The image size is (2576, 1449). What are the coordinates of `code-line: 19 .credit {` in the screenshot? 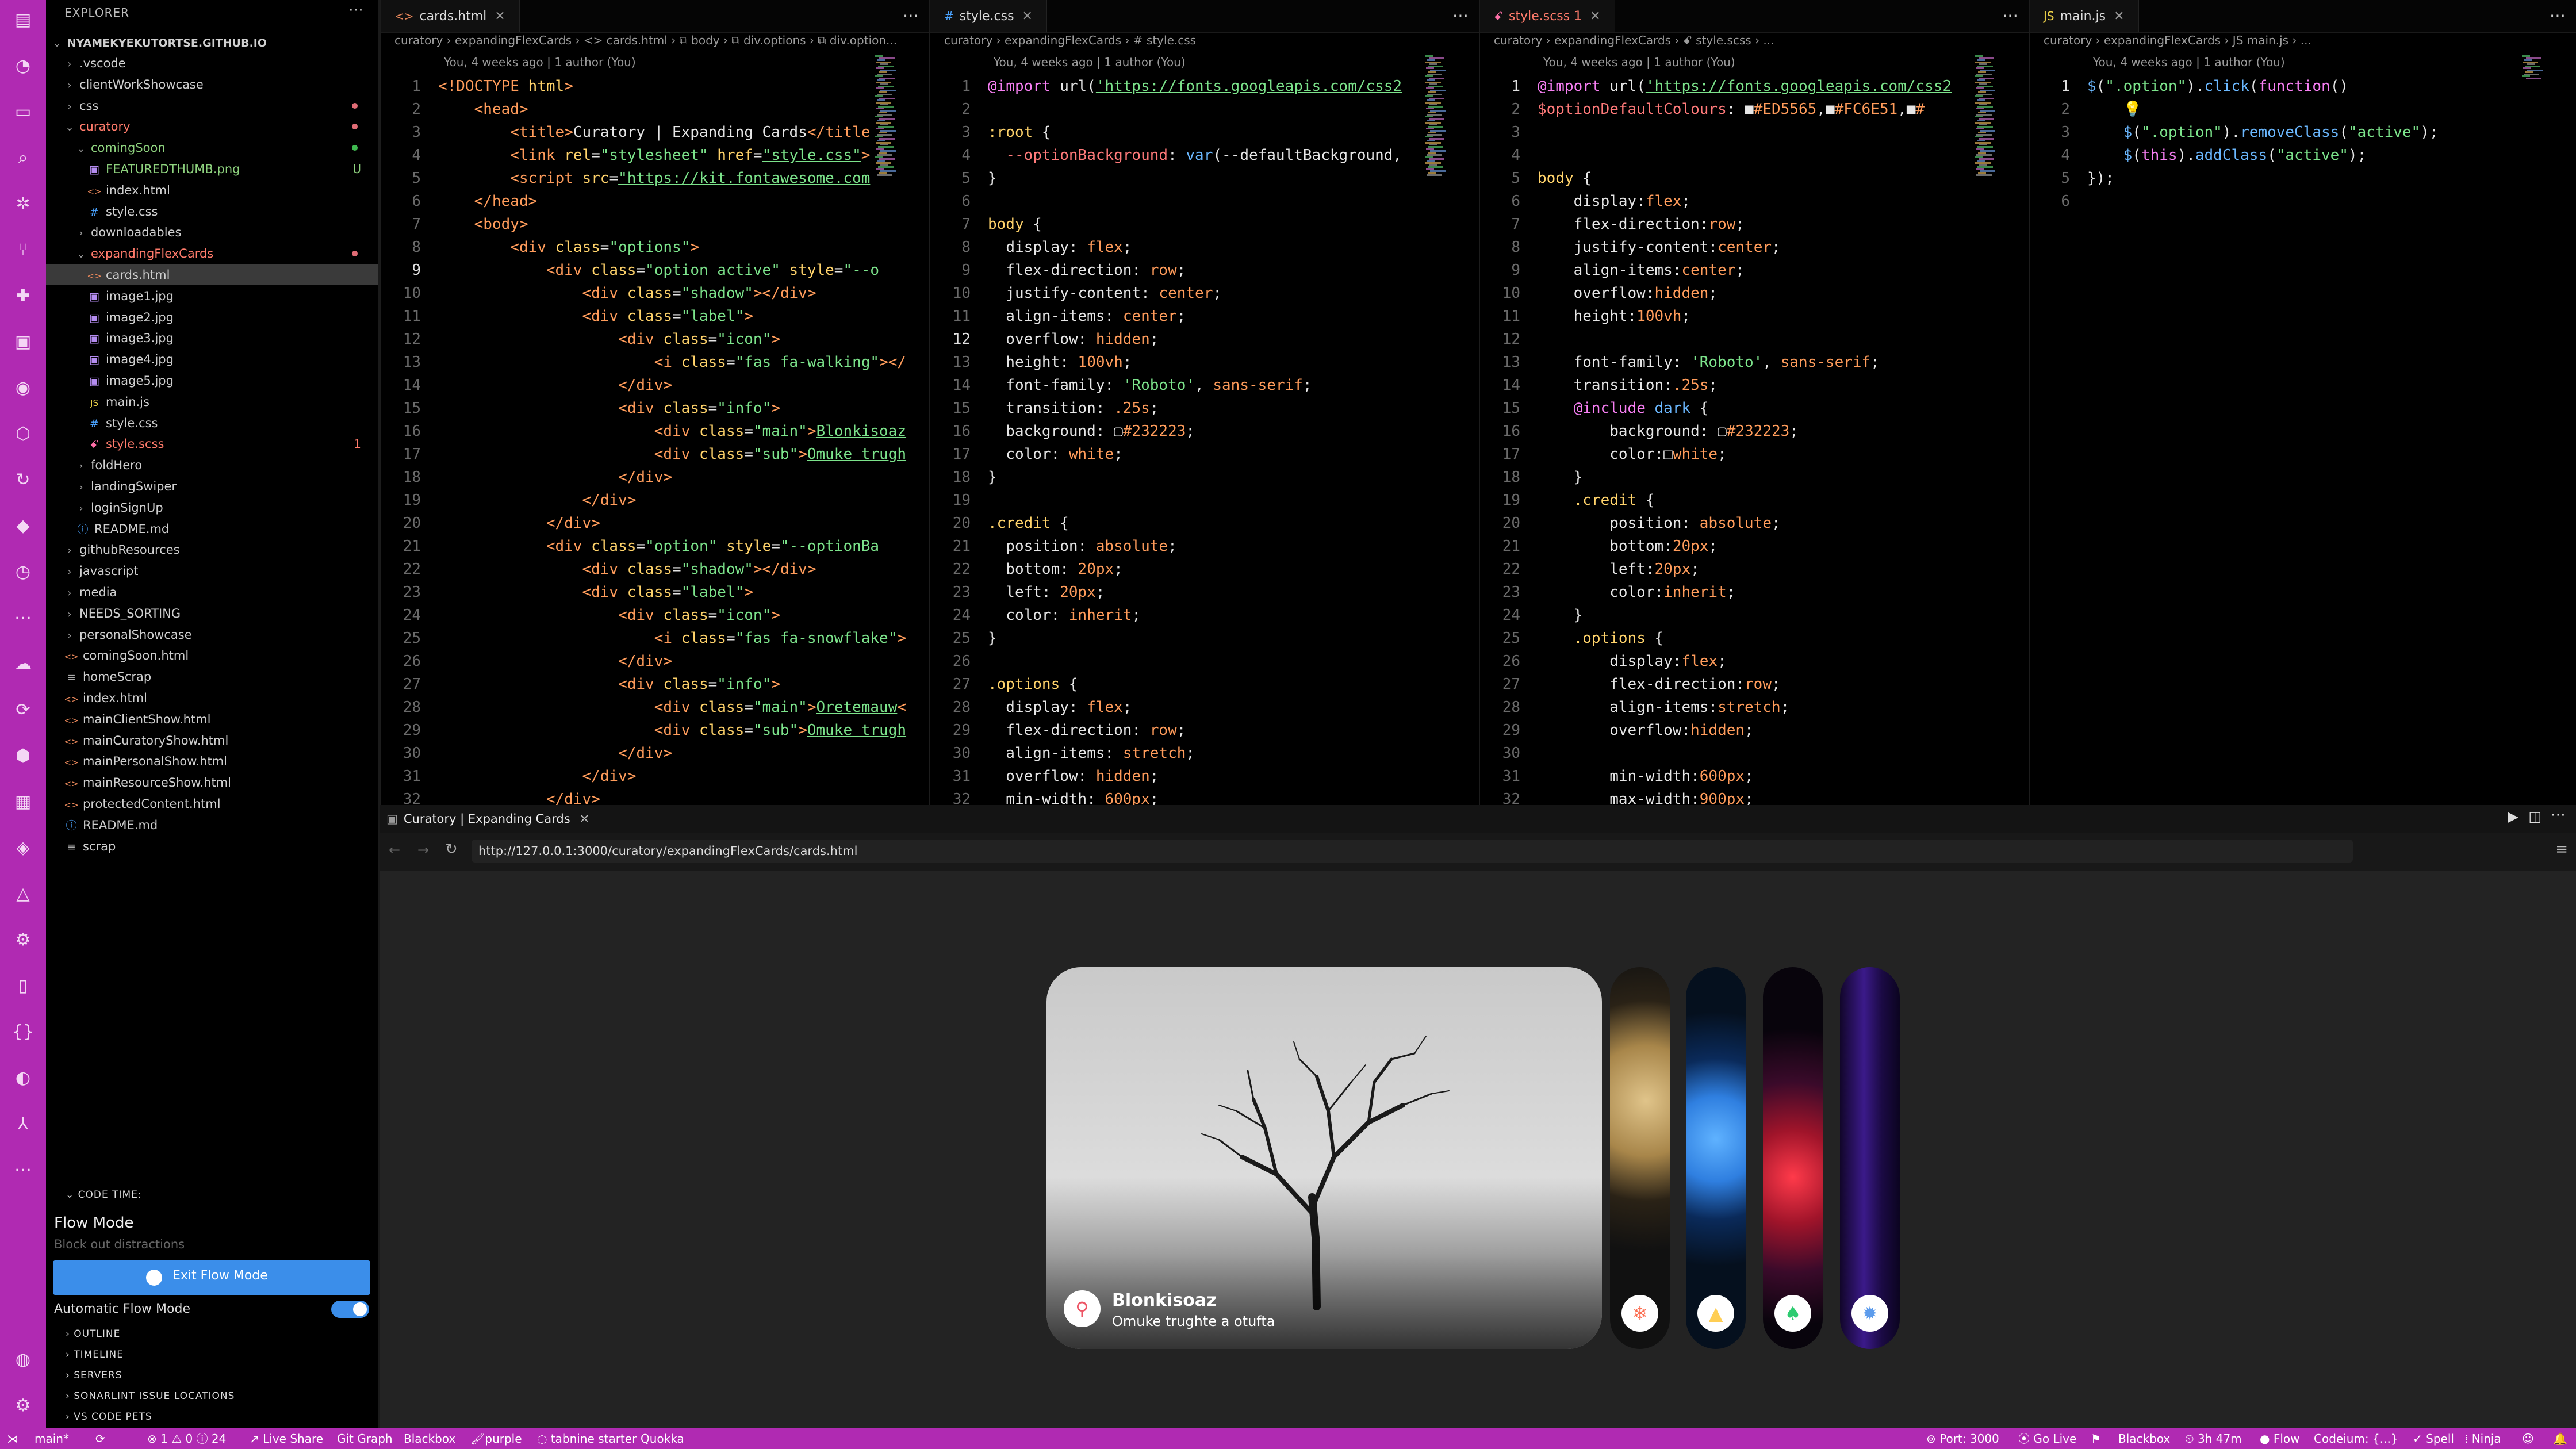 It's located at (1567, 500).